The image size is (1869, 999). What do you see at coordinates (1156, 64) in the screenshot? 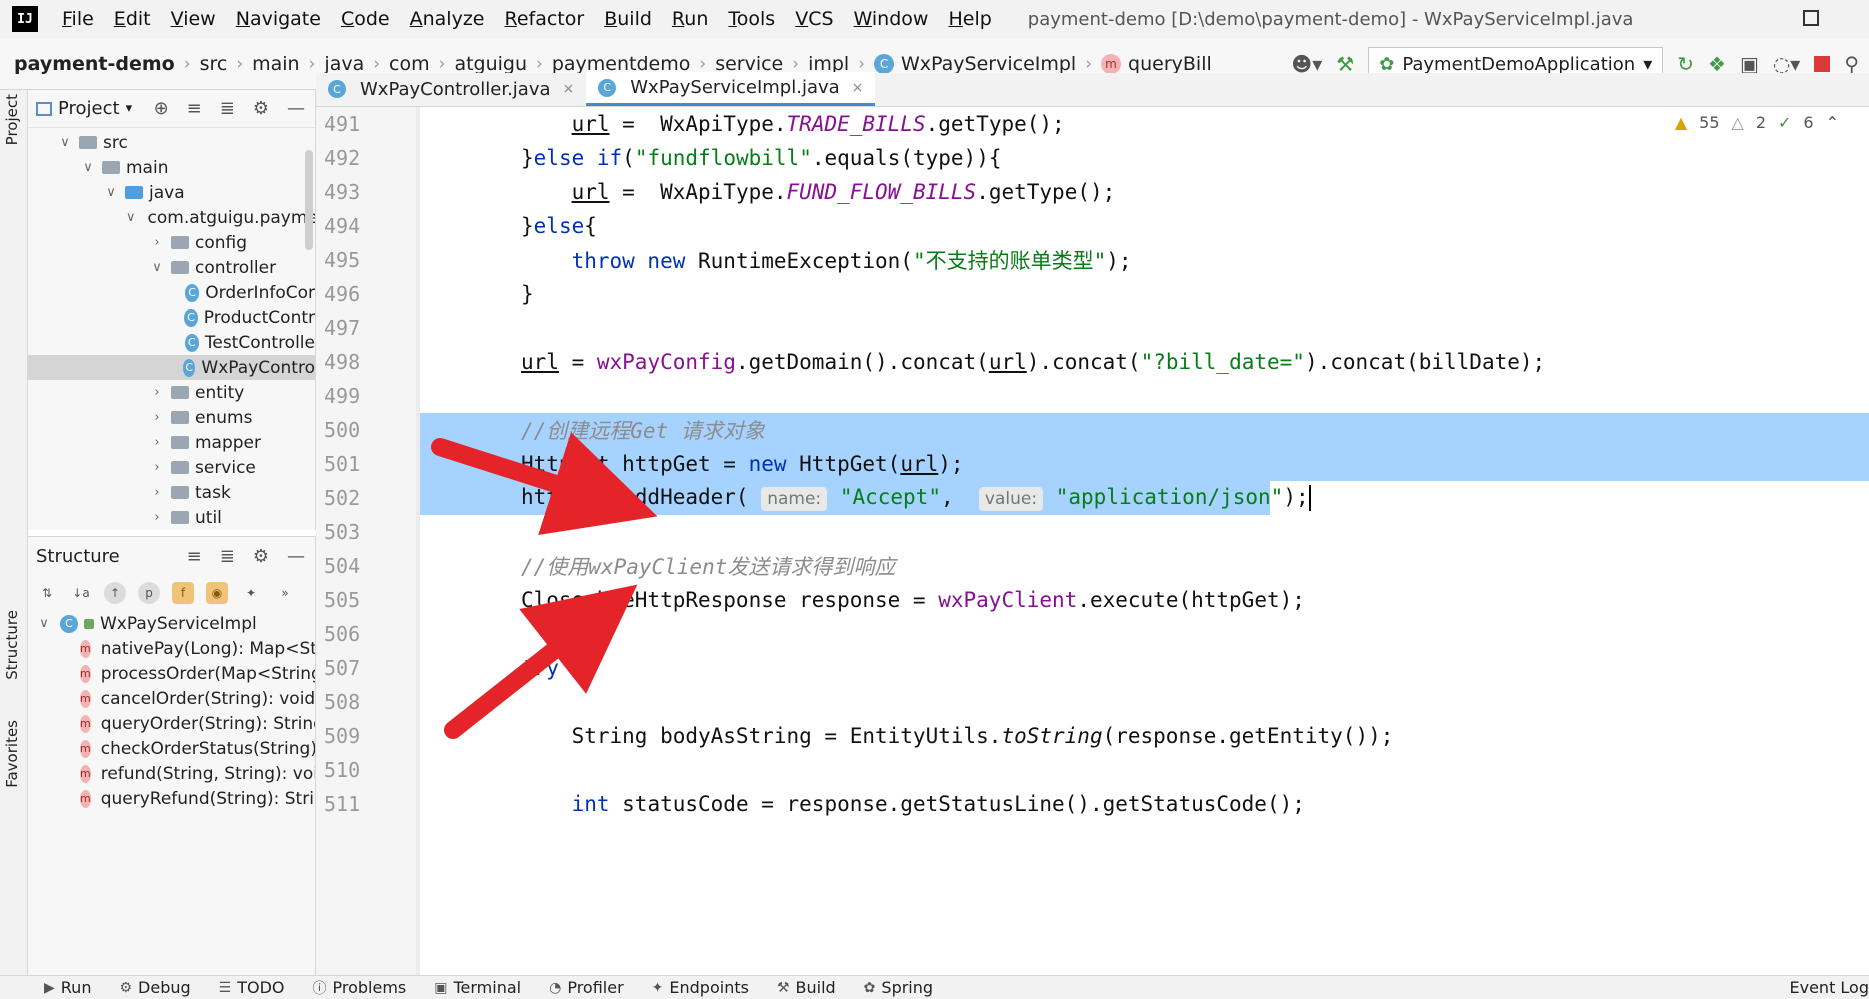
I see `breadcrumb-item: m queryBill` at bounding box center [1156, 64].